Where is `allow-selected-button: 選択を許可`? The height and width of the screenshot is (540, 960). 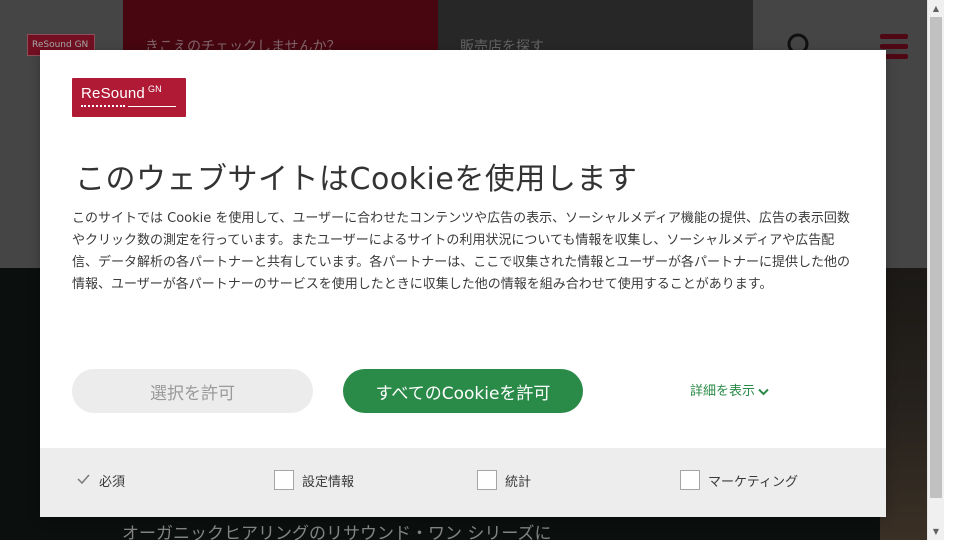
allow-selected-button: 選択を許可 is located at coordinates (192, 391).